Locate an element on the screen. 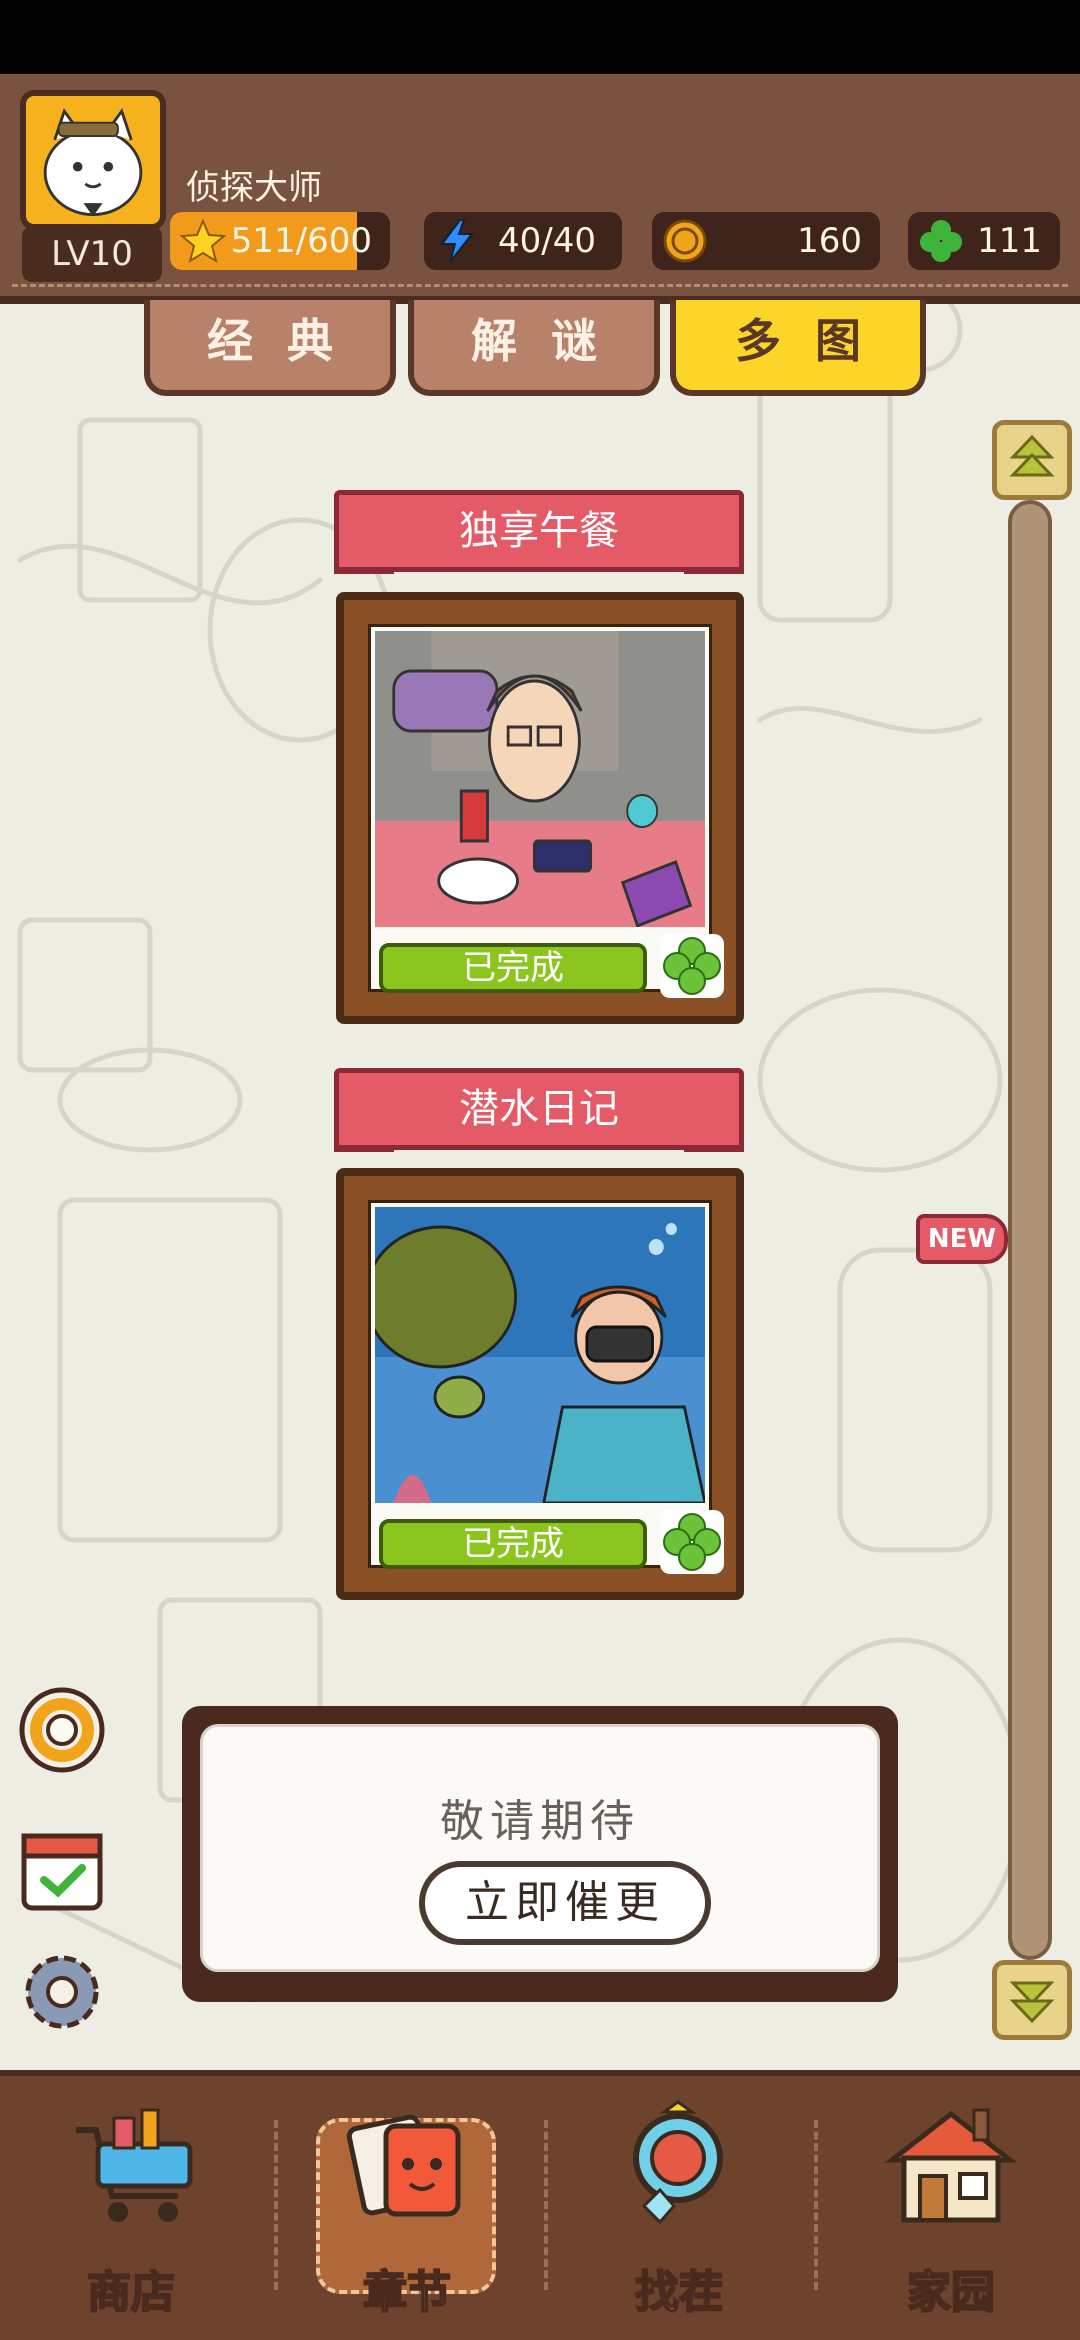 Image resolution: width=1080 pixels, height=2340 pixels. double-chevron-up-icon is located at coordinates (1032, 455).